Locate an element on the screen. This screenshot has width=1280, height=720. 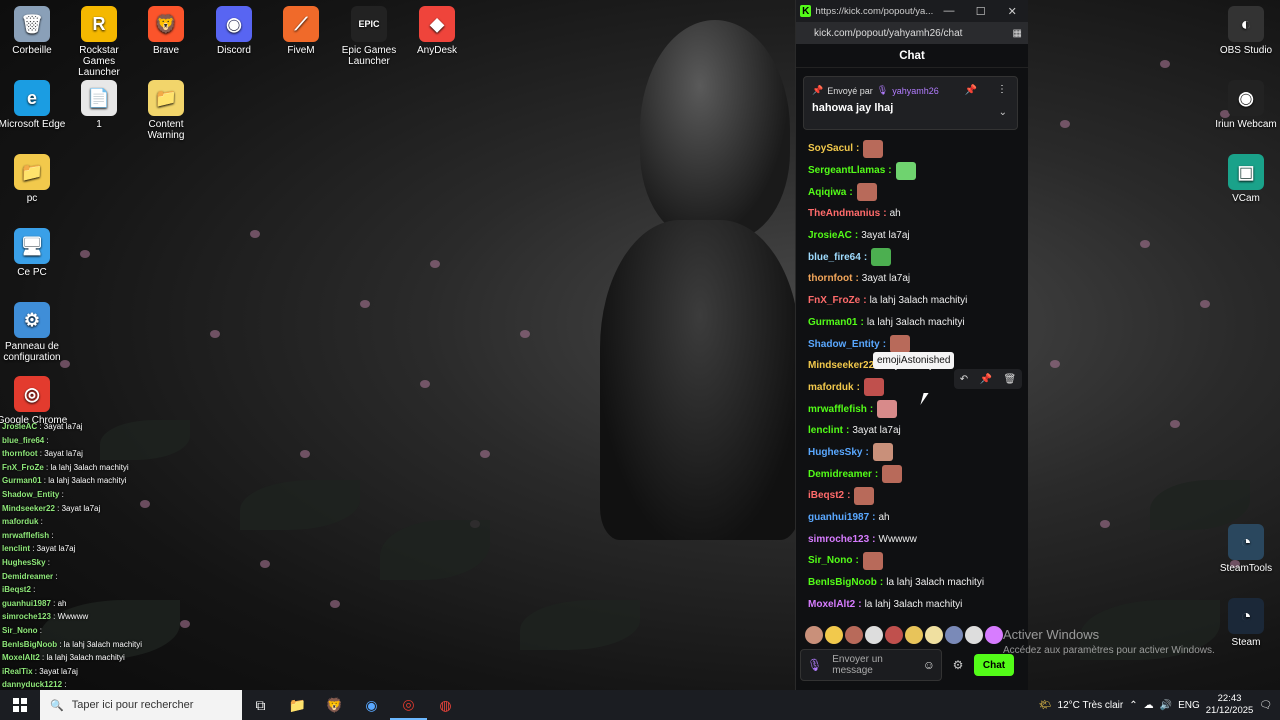
desktop-icon-microsoft-edge: e Microsoft Edge is located at coordinates (34, 105).